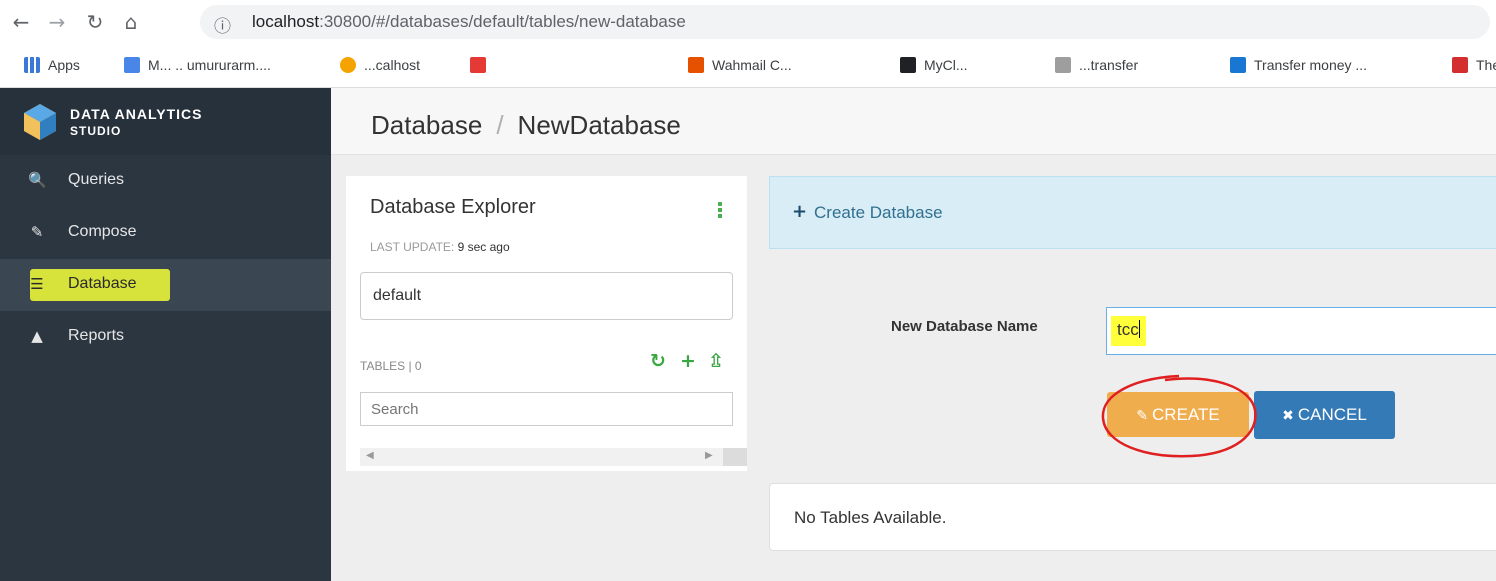 This screenshot has height=581, width=1496. What do you see at coordinates (21, 22) in the screenshot?
I see `back-arrow-icon: ←` at bounding box center [21, 22].